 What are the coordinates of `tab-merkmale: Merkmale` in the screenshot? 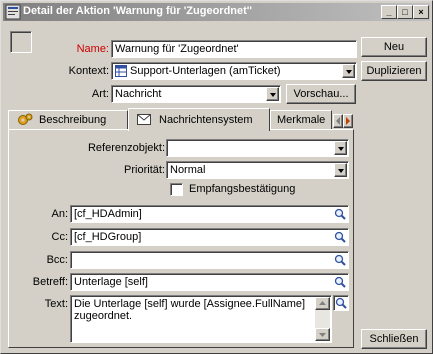 It's located at (301, 120).